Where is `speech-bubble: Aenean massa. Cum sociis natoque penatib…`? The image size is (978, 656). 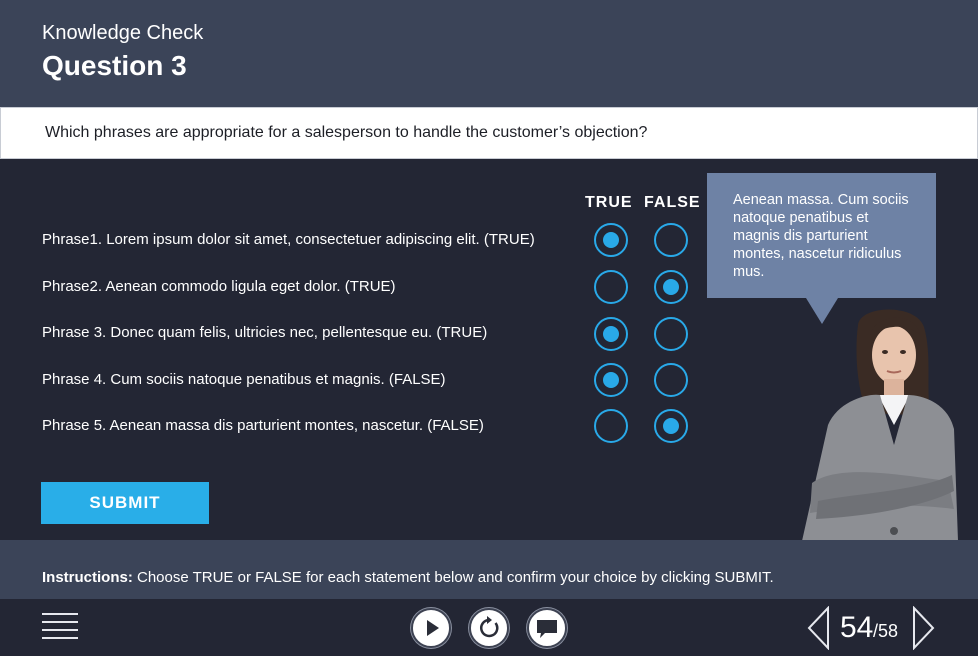 speech-bubble: Aenean massa. Cum sociis natoque penatib… is located at coordinates (821, 235).